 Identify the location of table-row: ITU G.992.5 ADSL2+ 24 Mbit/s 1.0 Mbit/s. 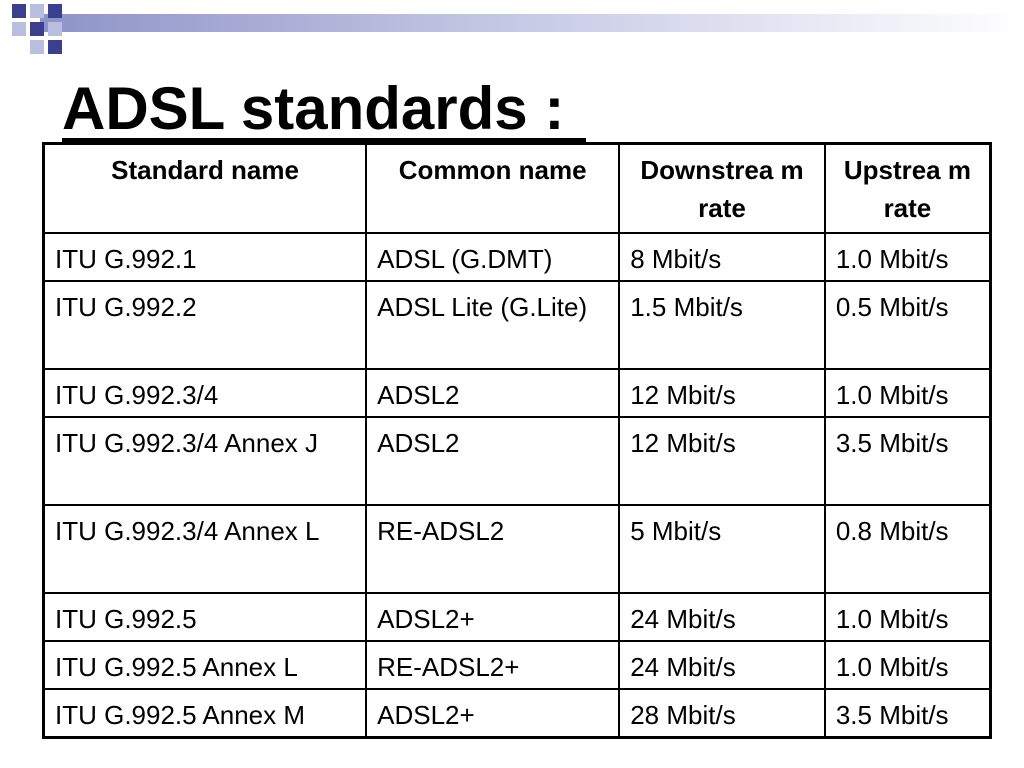
(517, 617).